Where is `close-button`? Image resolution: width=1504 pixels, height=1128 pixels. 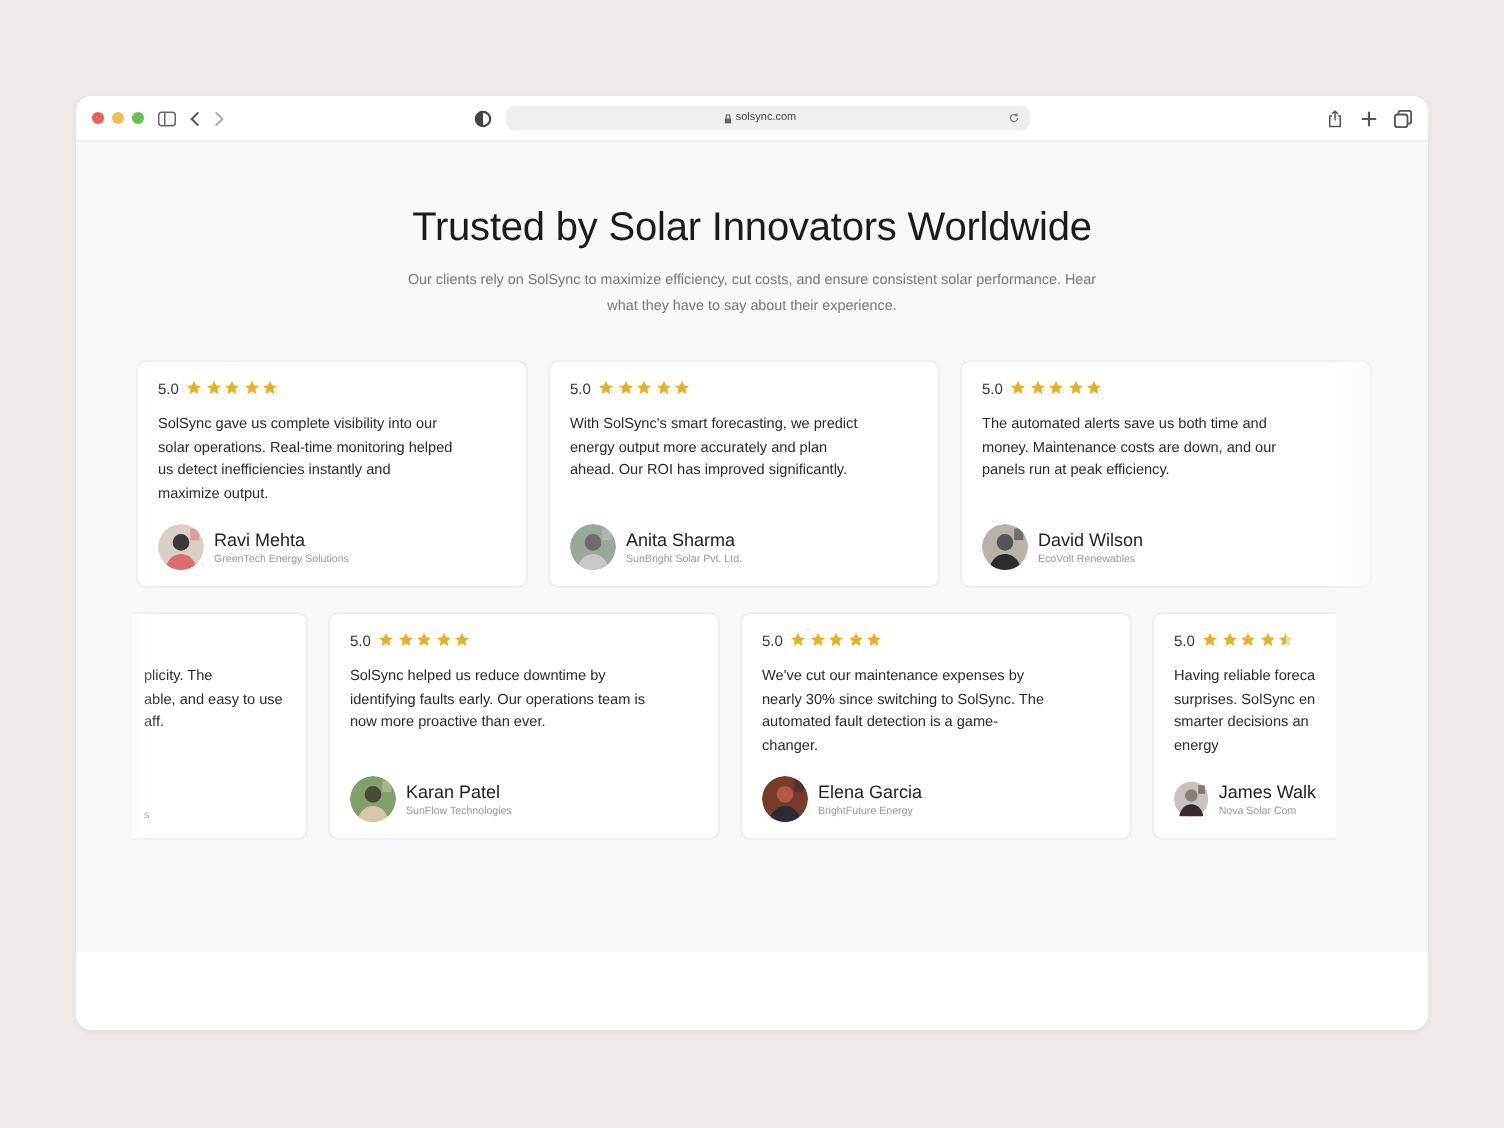 close-button is located at coordinates (98, 118).